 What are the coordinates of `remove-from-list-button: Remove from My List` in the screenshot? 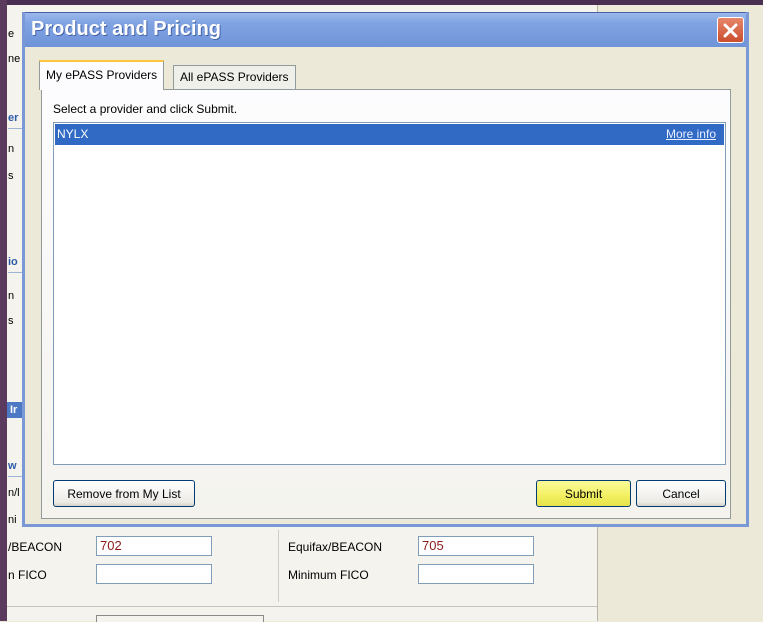 It's located at (124, 493).